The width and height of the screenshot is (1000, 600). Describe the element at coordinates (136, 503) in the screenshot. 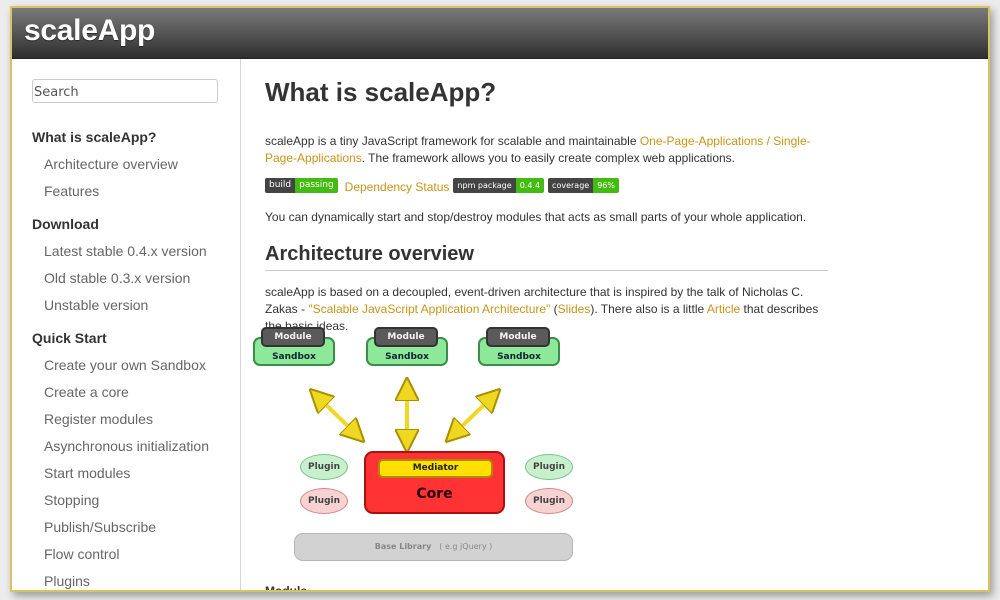

I see `sidebar-item-stopping: Stopping` at that location.